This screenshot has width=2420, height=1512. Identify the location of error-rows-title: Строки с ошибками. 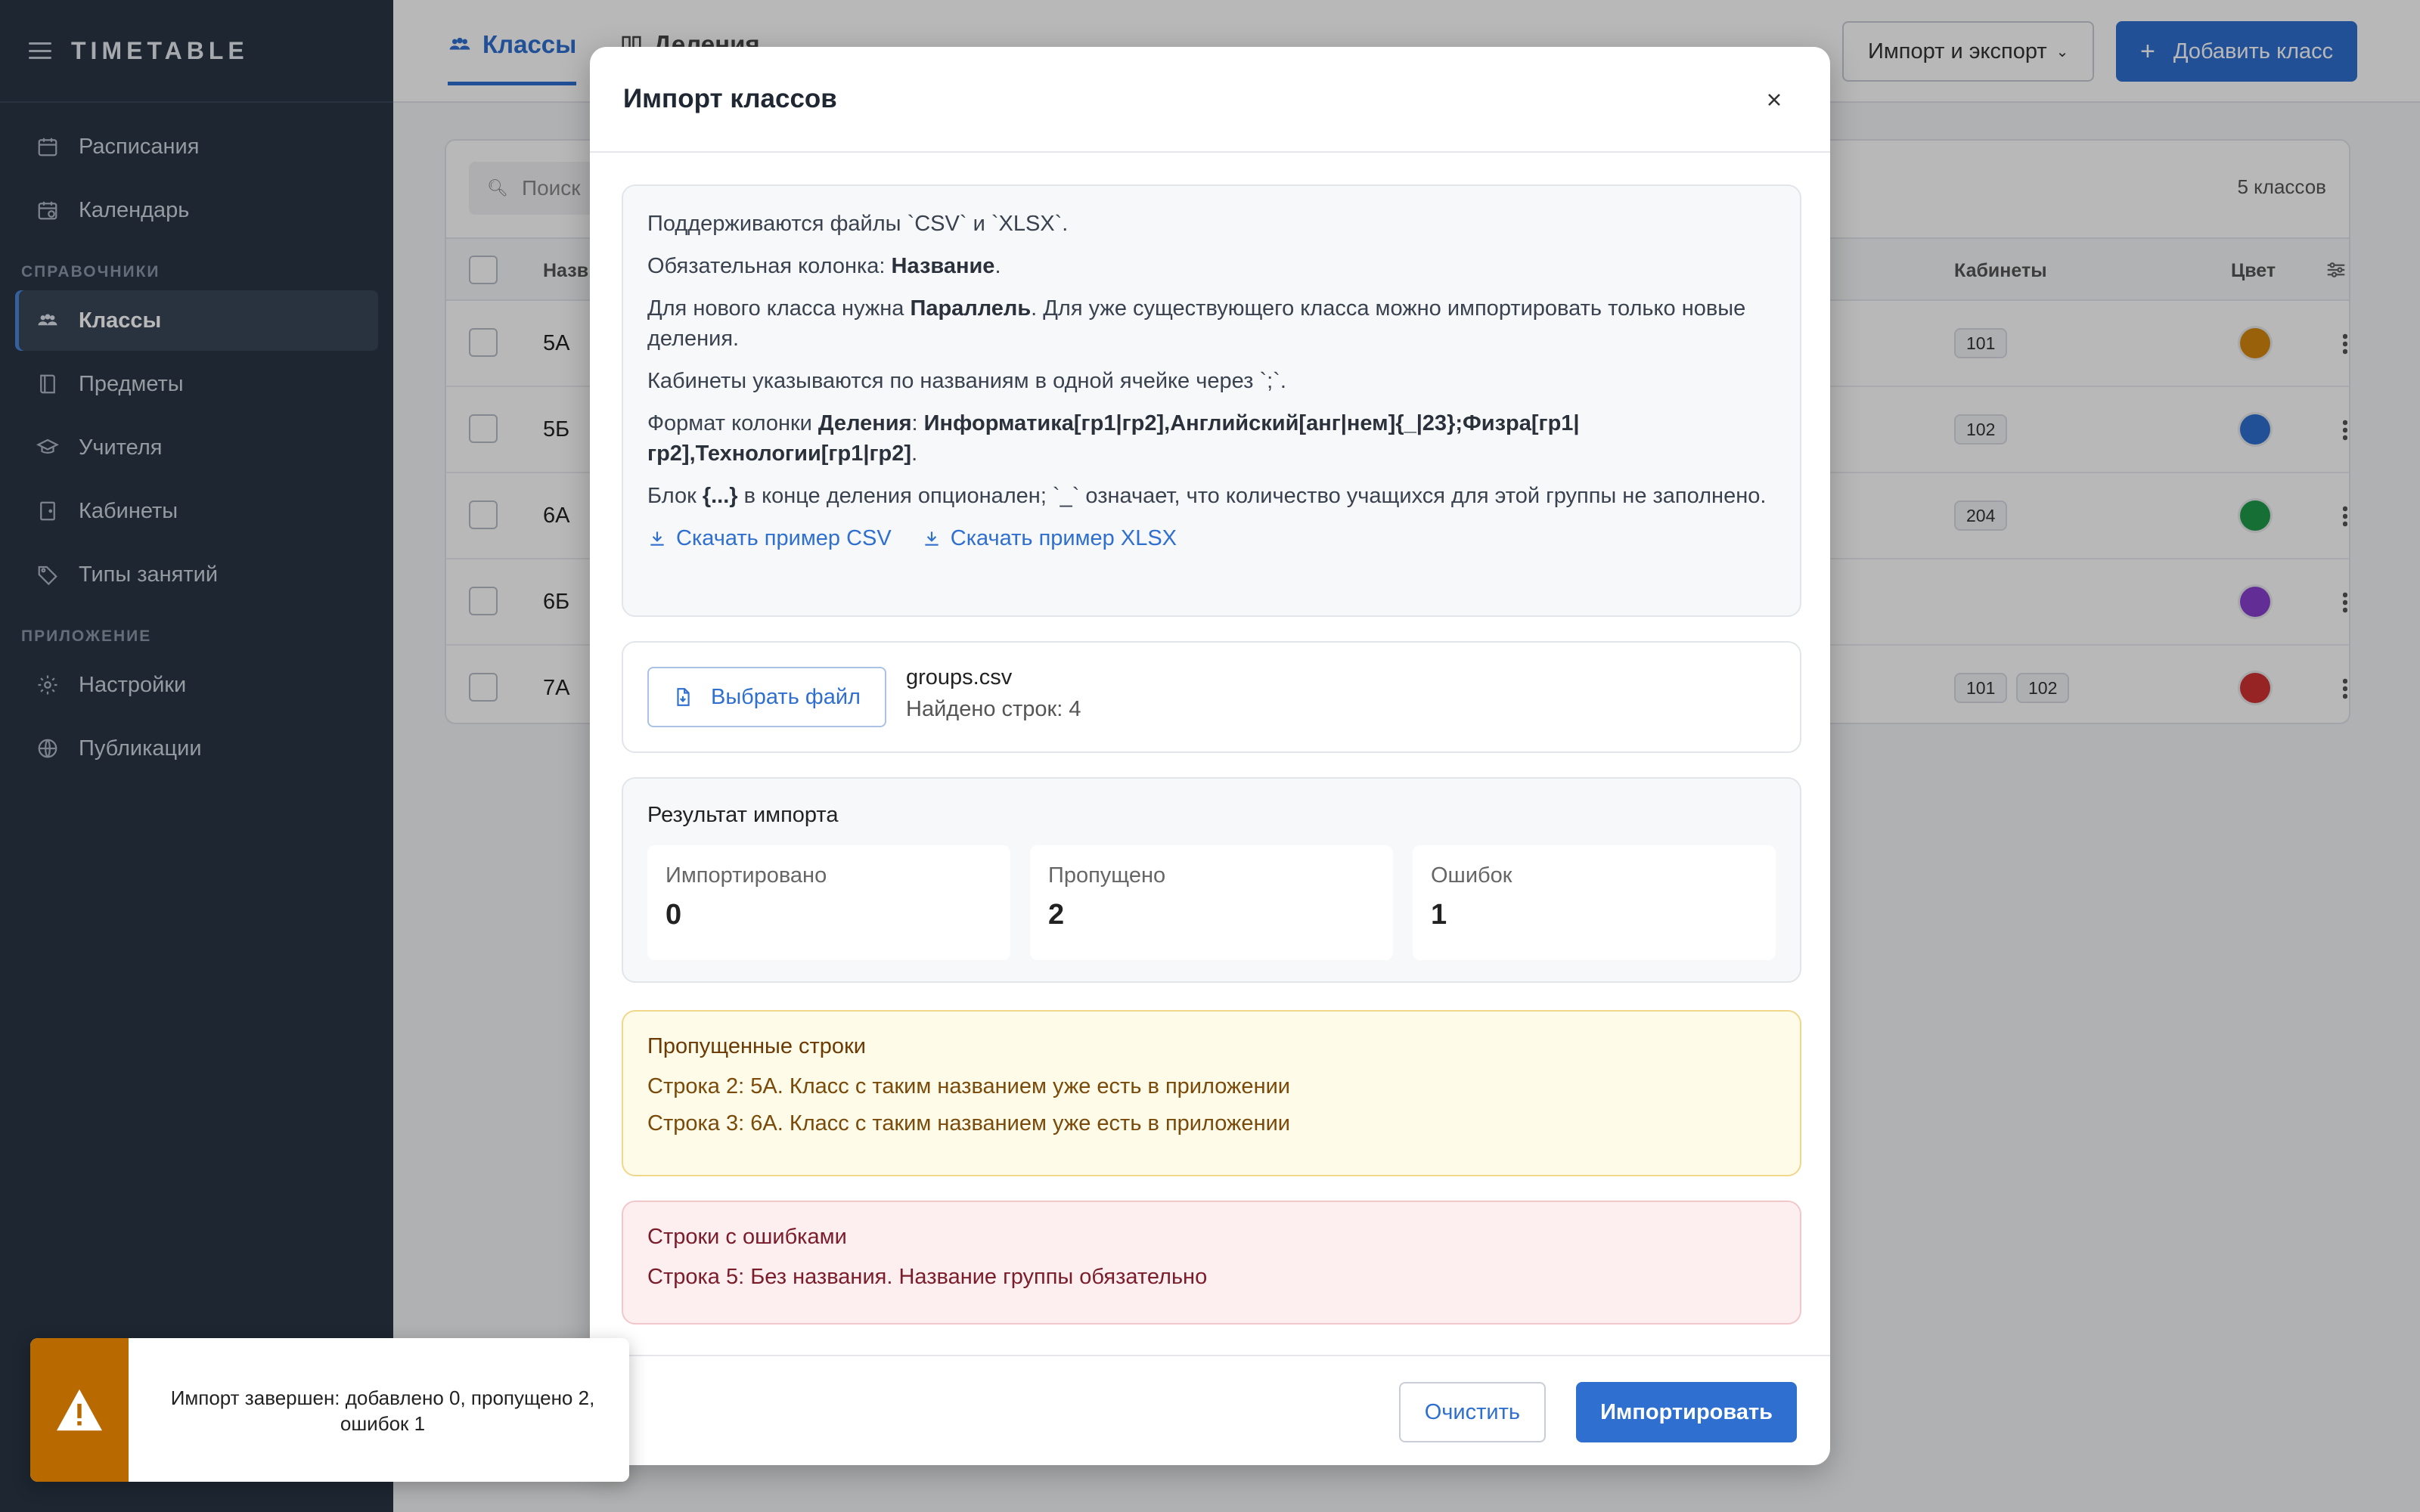
(747, 1237).